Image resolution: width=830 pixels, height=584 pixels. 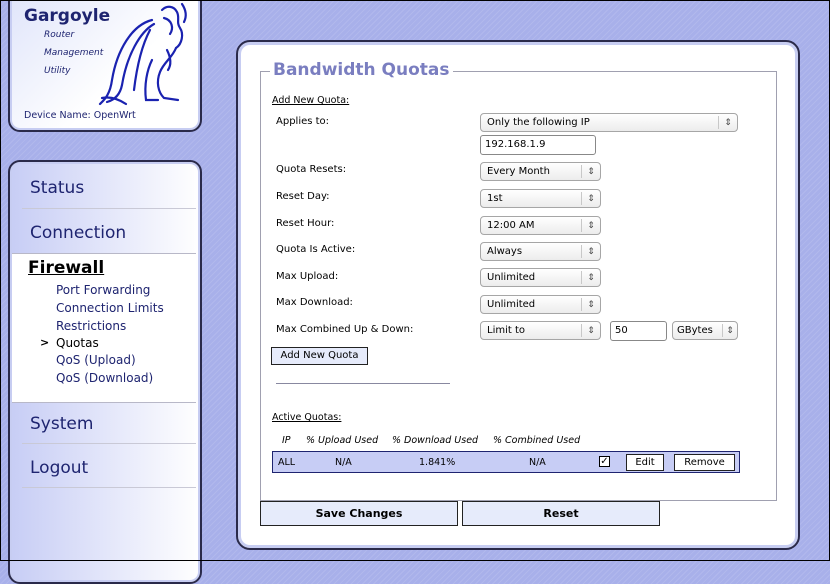 I want to click on reset-day-value: 1st, so click(x=495, y=198).